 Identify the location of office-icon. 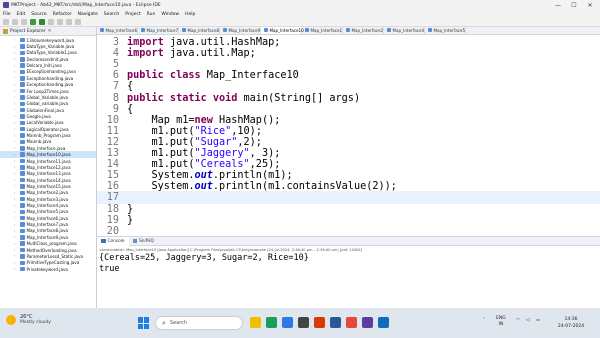
(319, 322).